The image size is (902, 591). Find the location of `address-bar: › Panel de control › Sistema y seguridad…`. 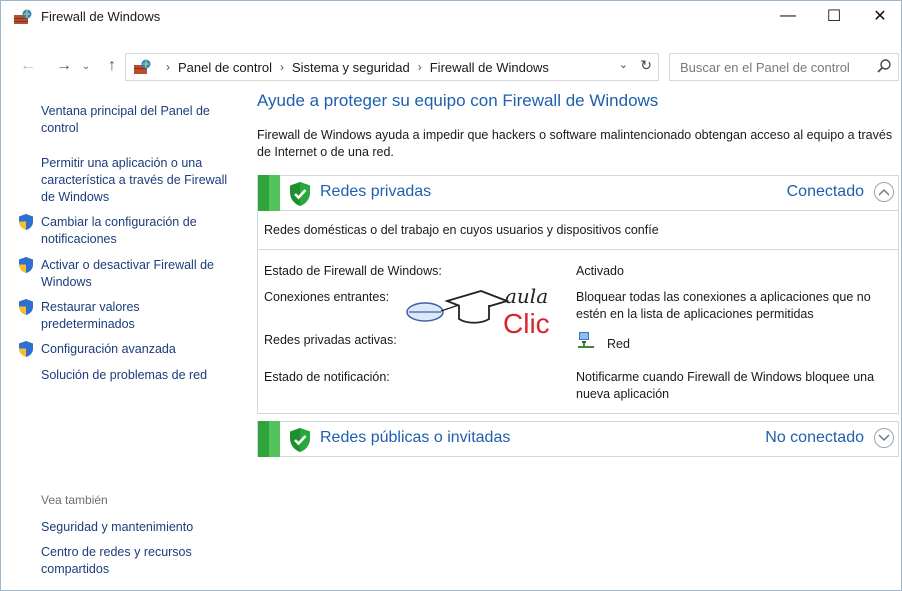

address-bar: › Panel de control › Sistema y seguridad… is located at coordinates (392, 67).